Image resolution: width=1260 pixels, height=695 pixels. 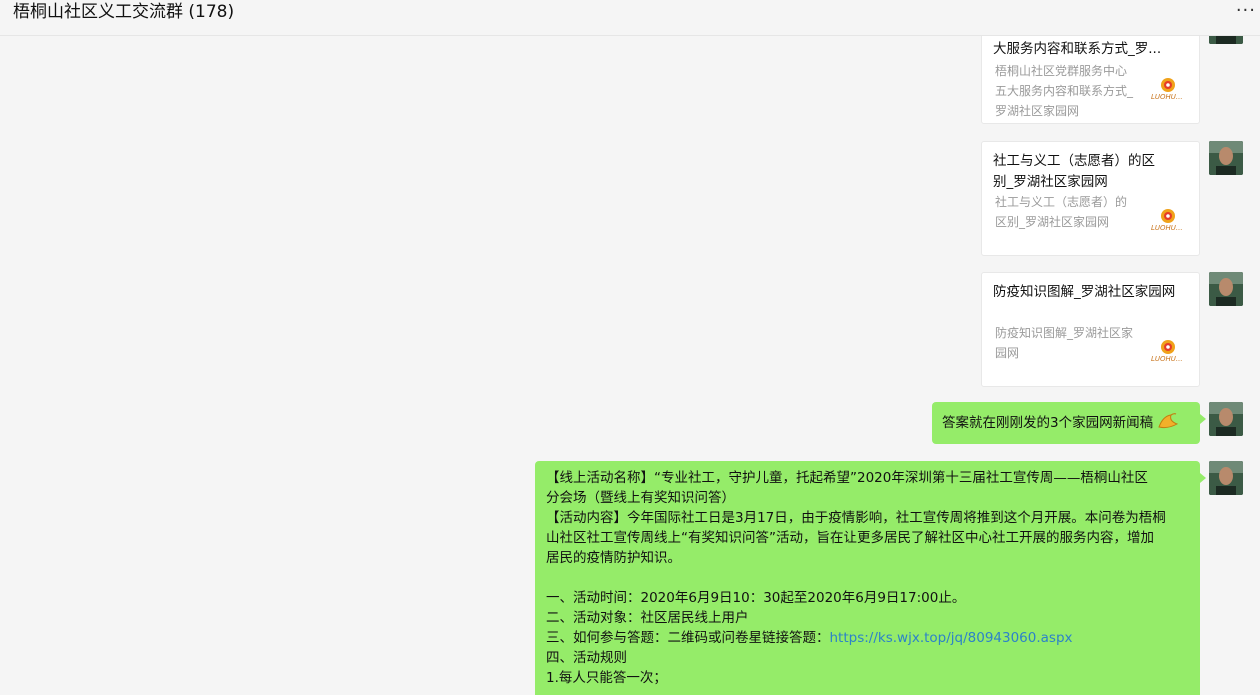 I want to click on more-options-icon: ···, so click(x=1246, y=11).